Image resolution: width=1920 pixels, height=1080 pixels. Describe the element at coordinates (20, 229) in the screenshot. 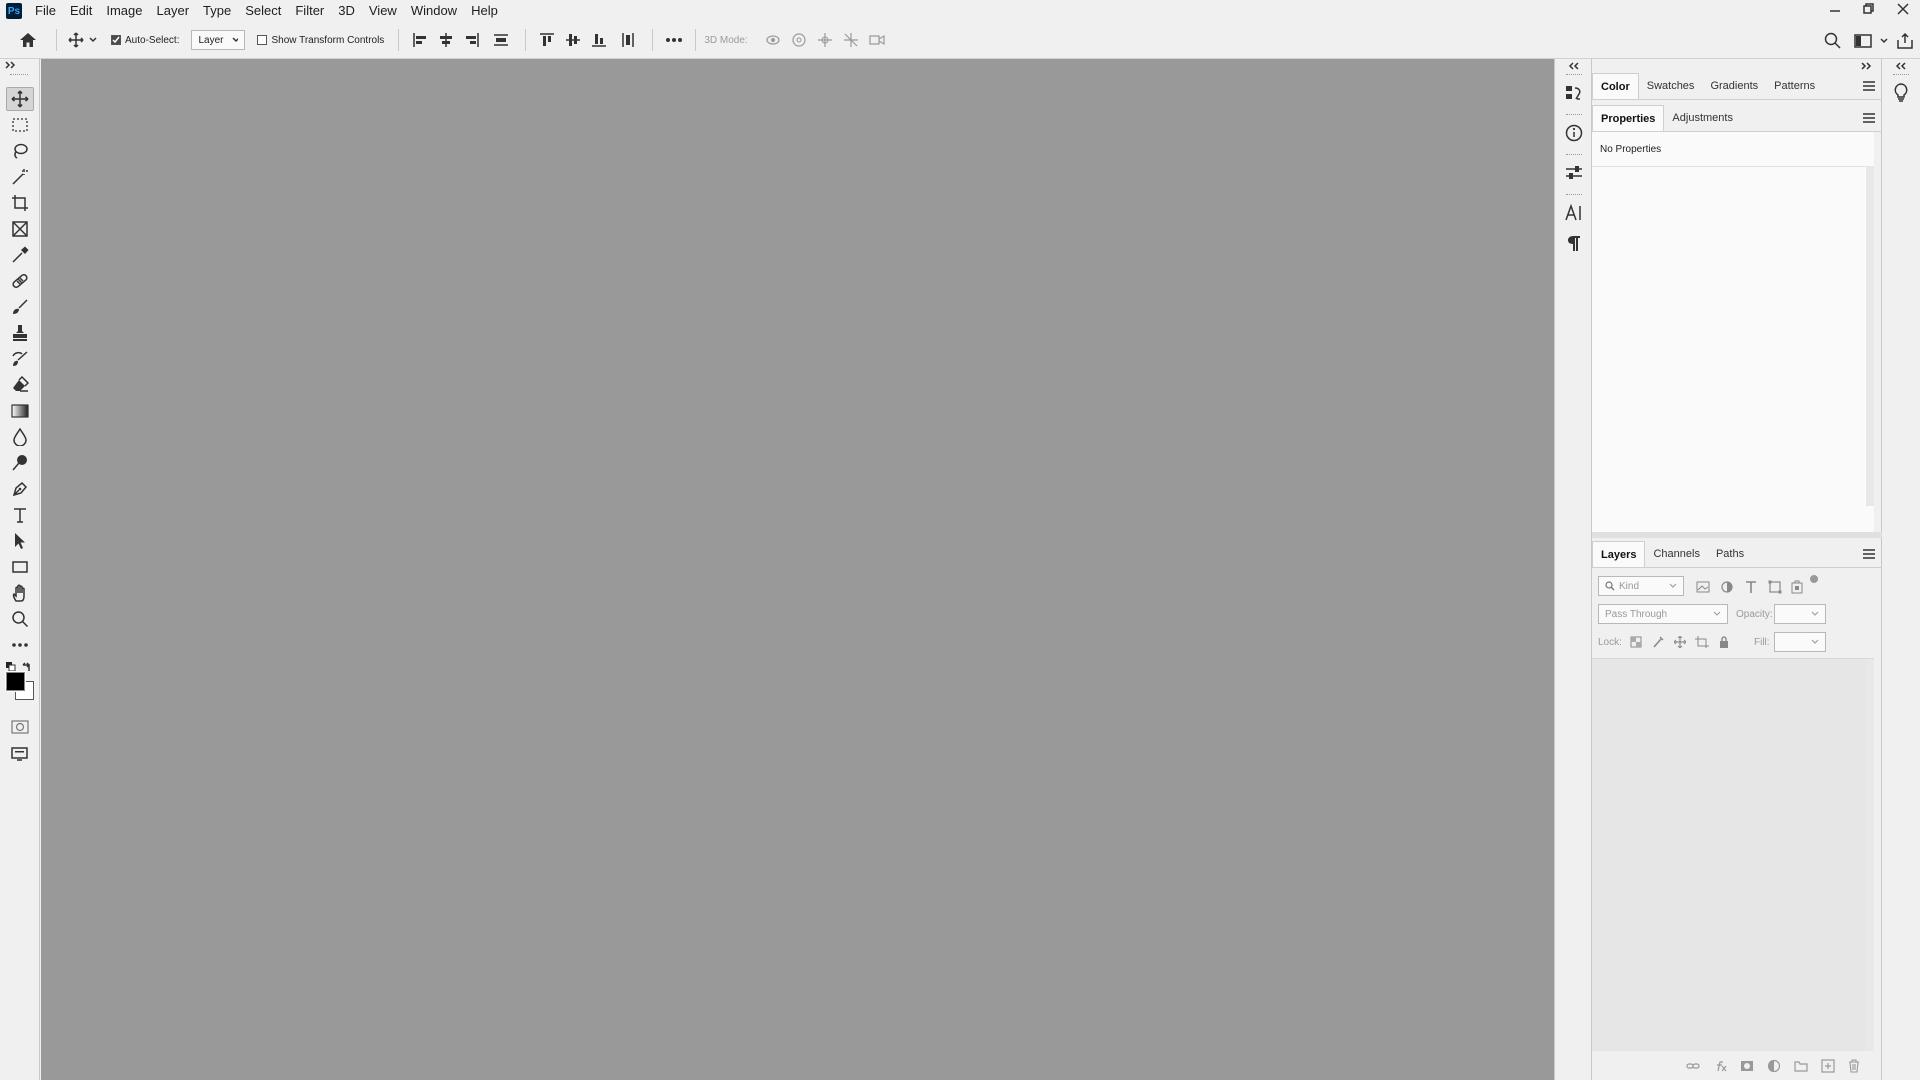

I see `frame-tool` at that location.